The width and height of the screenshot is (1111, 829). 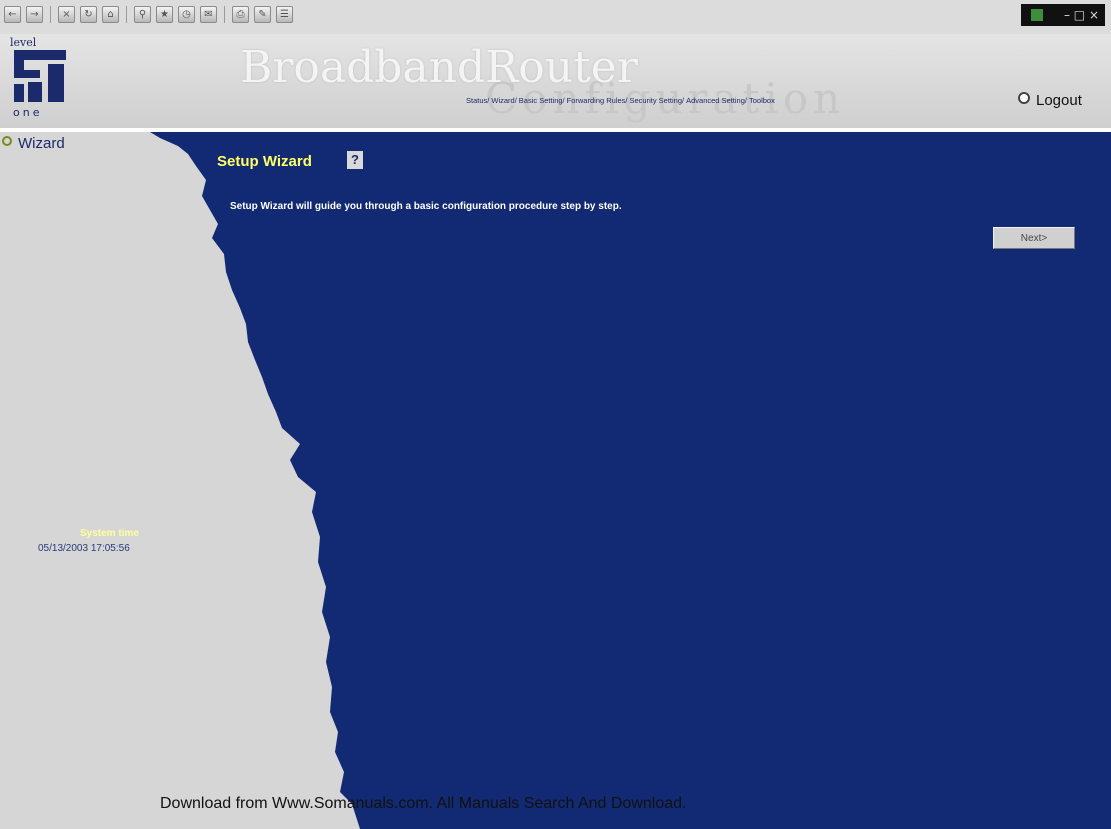 What do you see at coordinates (657, 100) in the screenshot?
I see `nav-link-security-setting: Security Setting/` at bounding box center [657, 100].